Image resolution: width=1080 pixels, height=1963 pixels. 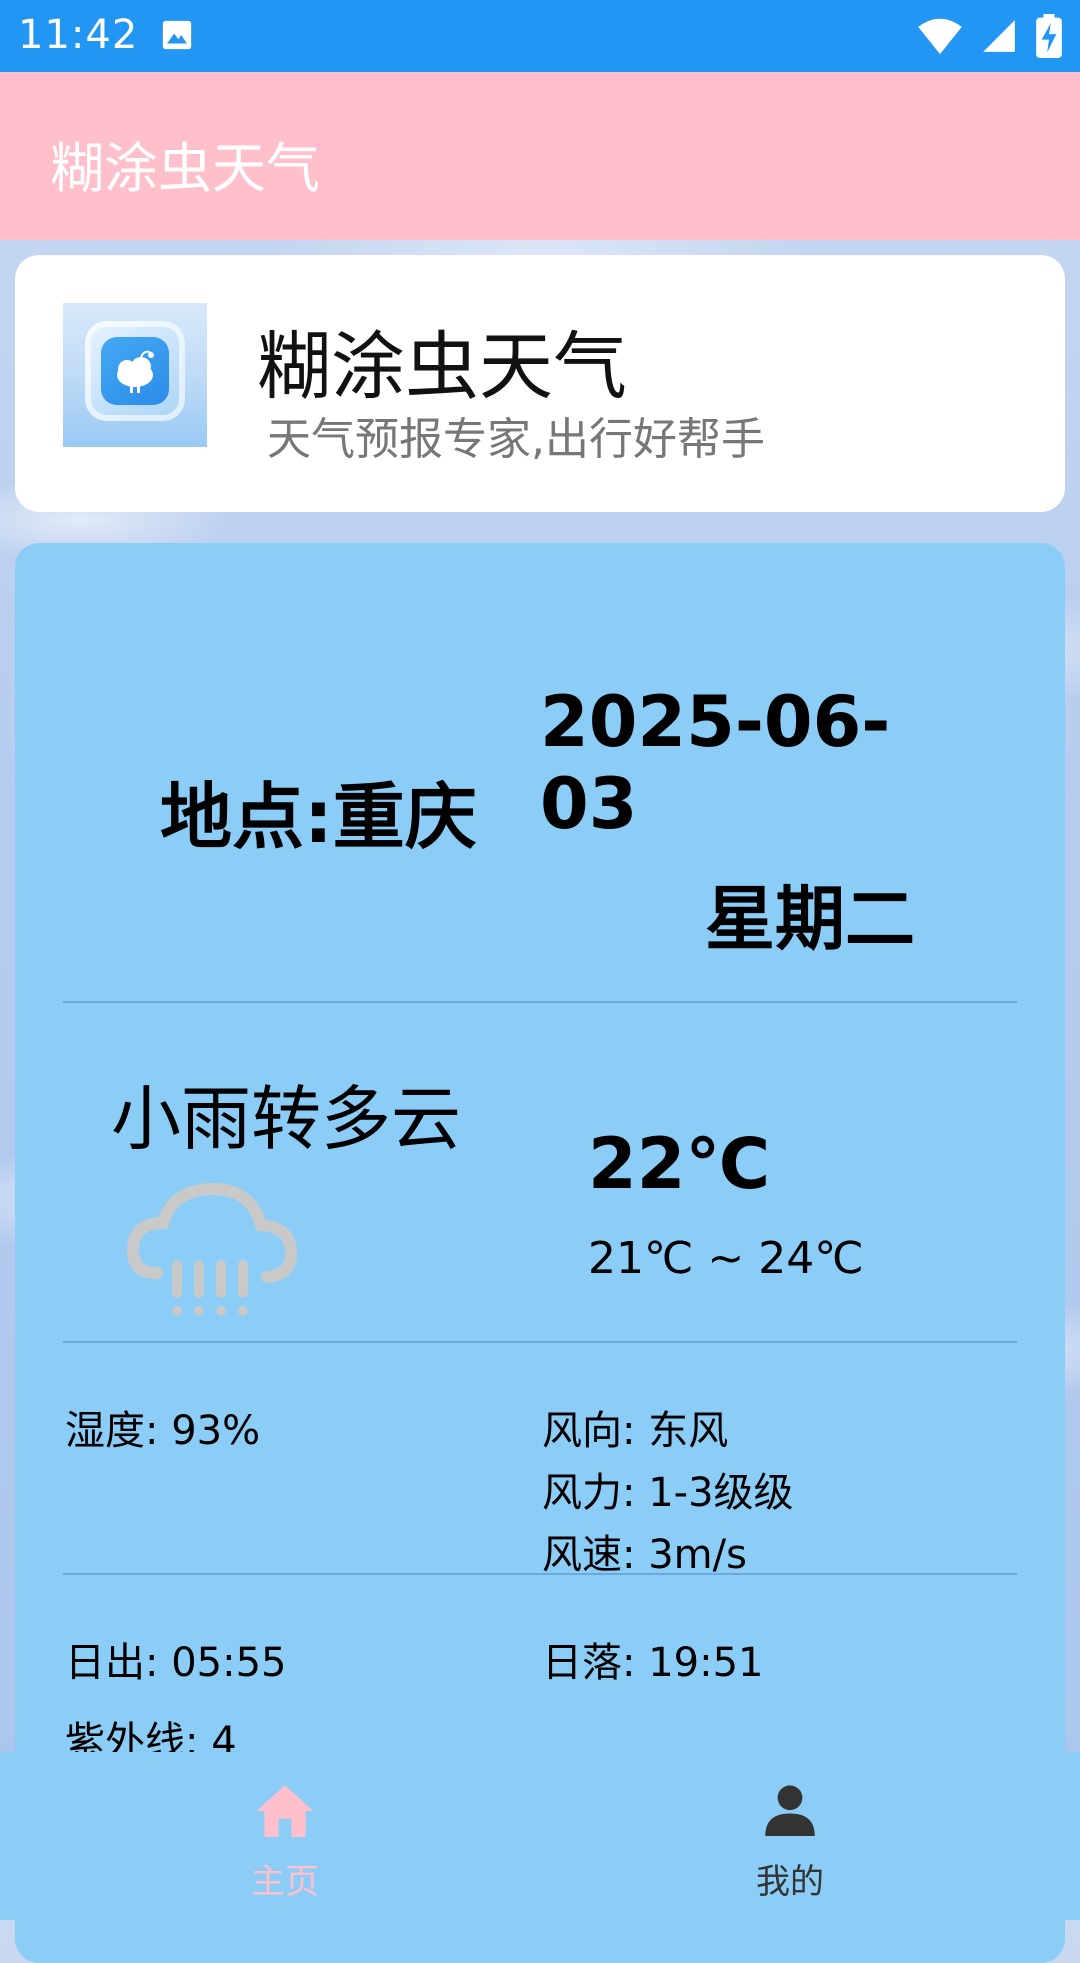 What do you see at coordinates (212, 1249) in the screenshot?
I see `rain-cloud-icon` at bounding box center [212, 1249].